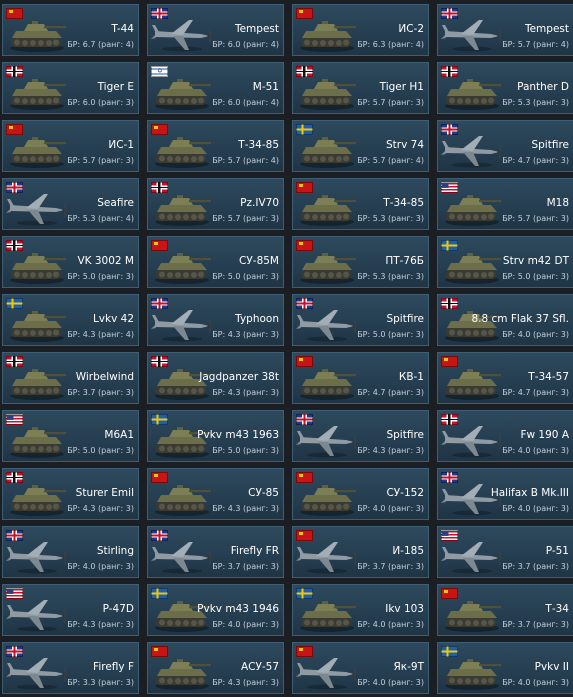  I want to click on vehicle-card-42: Pvkv m43 1946 БР: 4.0 (ранг: 3), so click(215, 610).